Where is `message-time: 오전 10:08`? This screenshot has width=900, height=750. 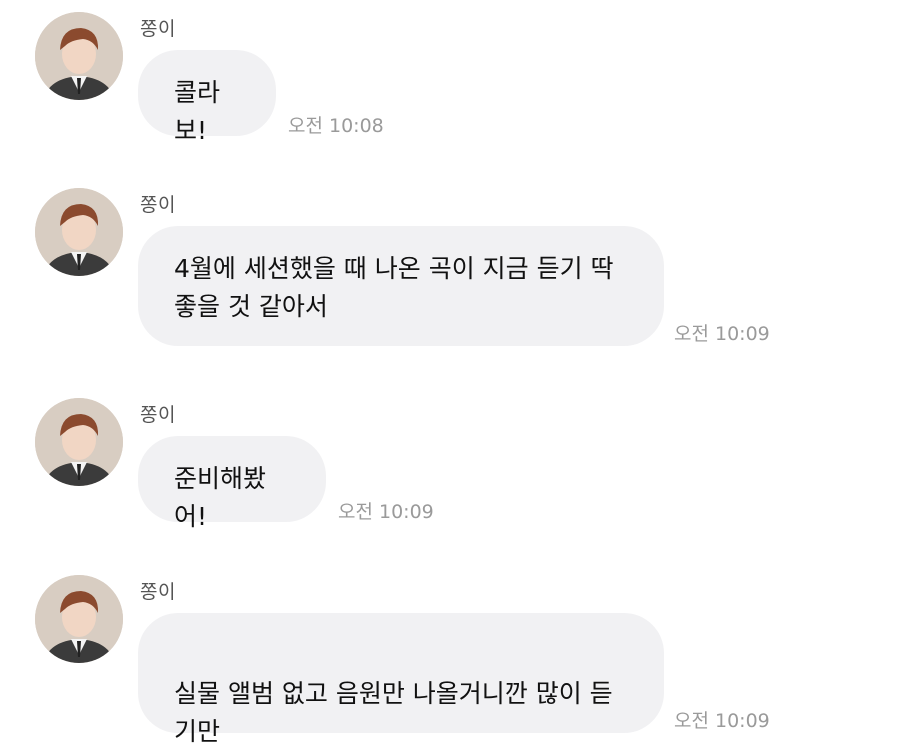
message-time: 오전 10:08 is located at coordinates (336, 126).